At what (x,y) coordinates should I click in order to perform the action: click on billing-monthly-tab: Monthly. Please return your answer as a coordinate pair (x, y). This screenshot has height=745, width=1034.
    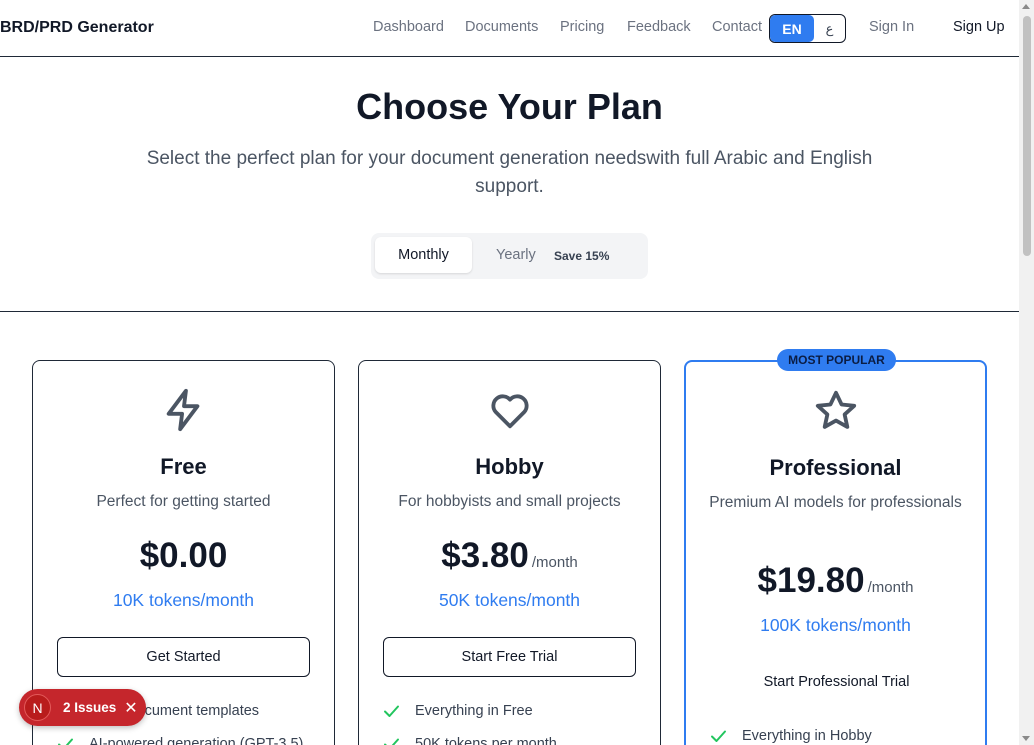
    Looking at the image, I should click on (423, 255).